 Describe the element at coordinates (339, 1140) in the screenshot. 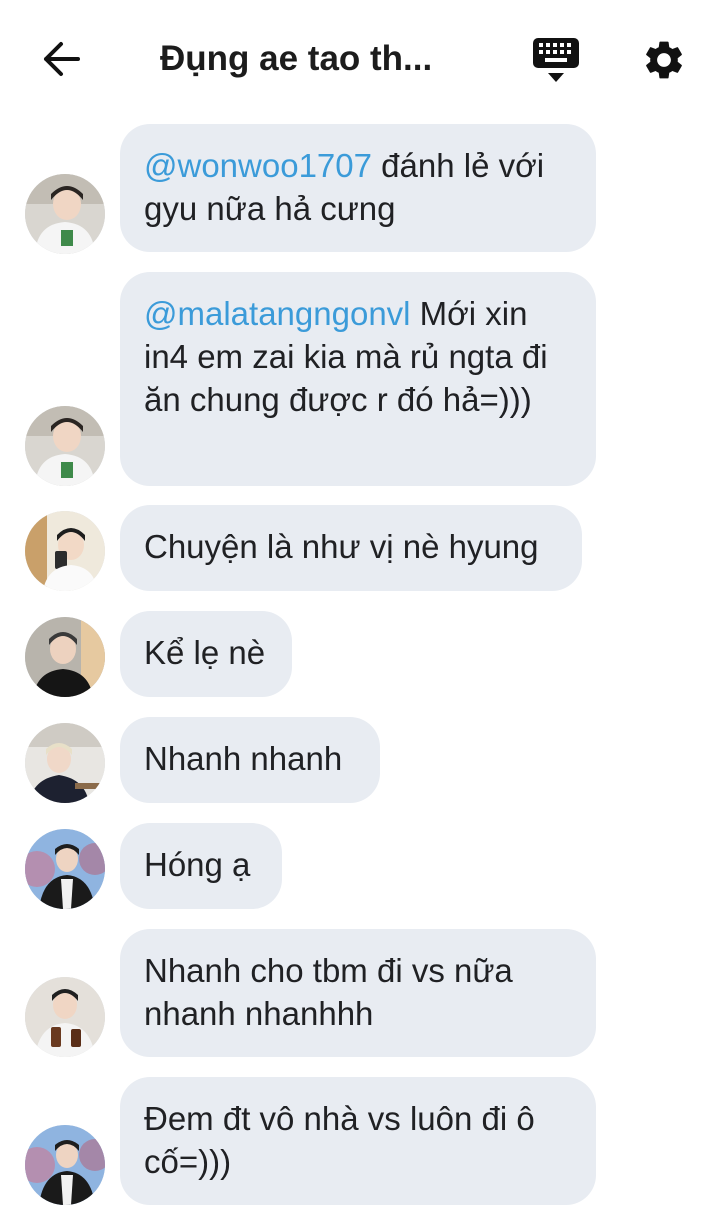

I see `message-text: Đem đt vô nhà vs luôn đi ô cố=)))` at that location.